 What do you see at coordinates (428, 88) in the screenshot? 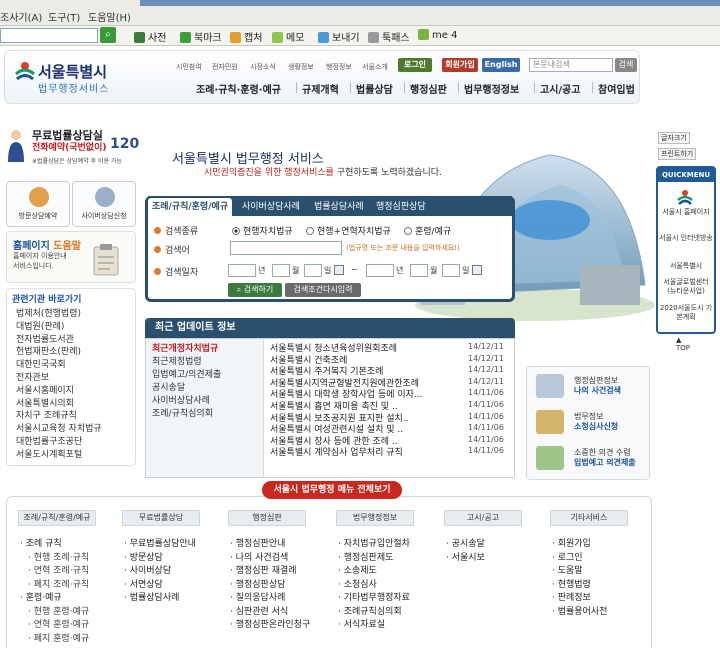
I see `gnav-admin-trial: 행정심판` at bounding box center [428, 88].